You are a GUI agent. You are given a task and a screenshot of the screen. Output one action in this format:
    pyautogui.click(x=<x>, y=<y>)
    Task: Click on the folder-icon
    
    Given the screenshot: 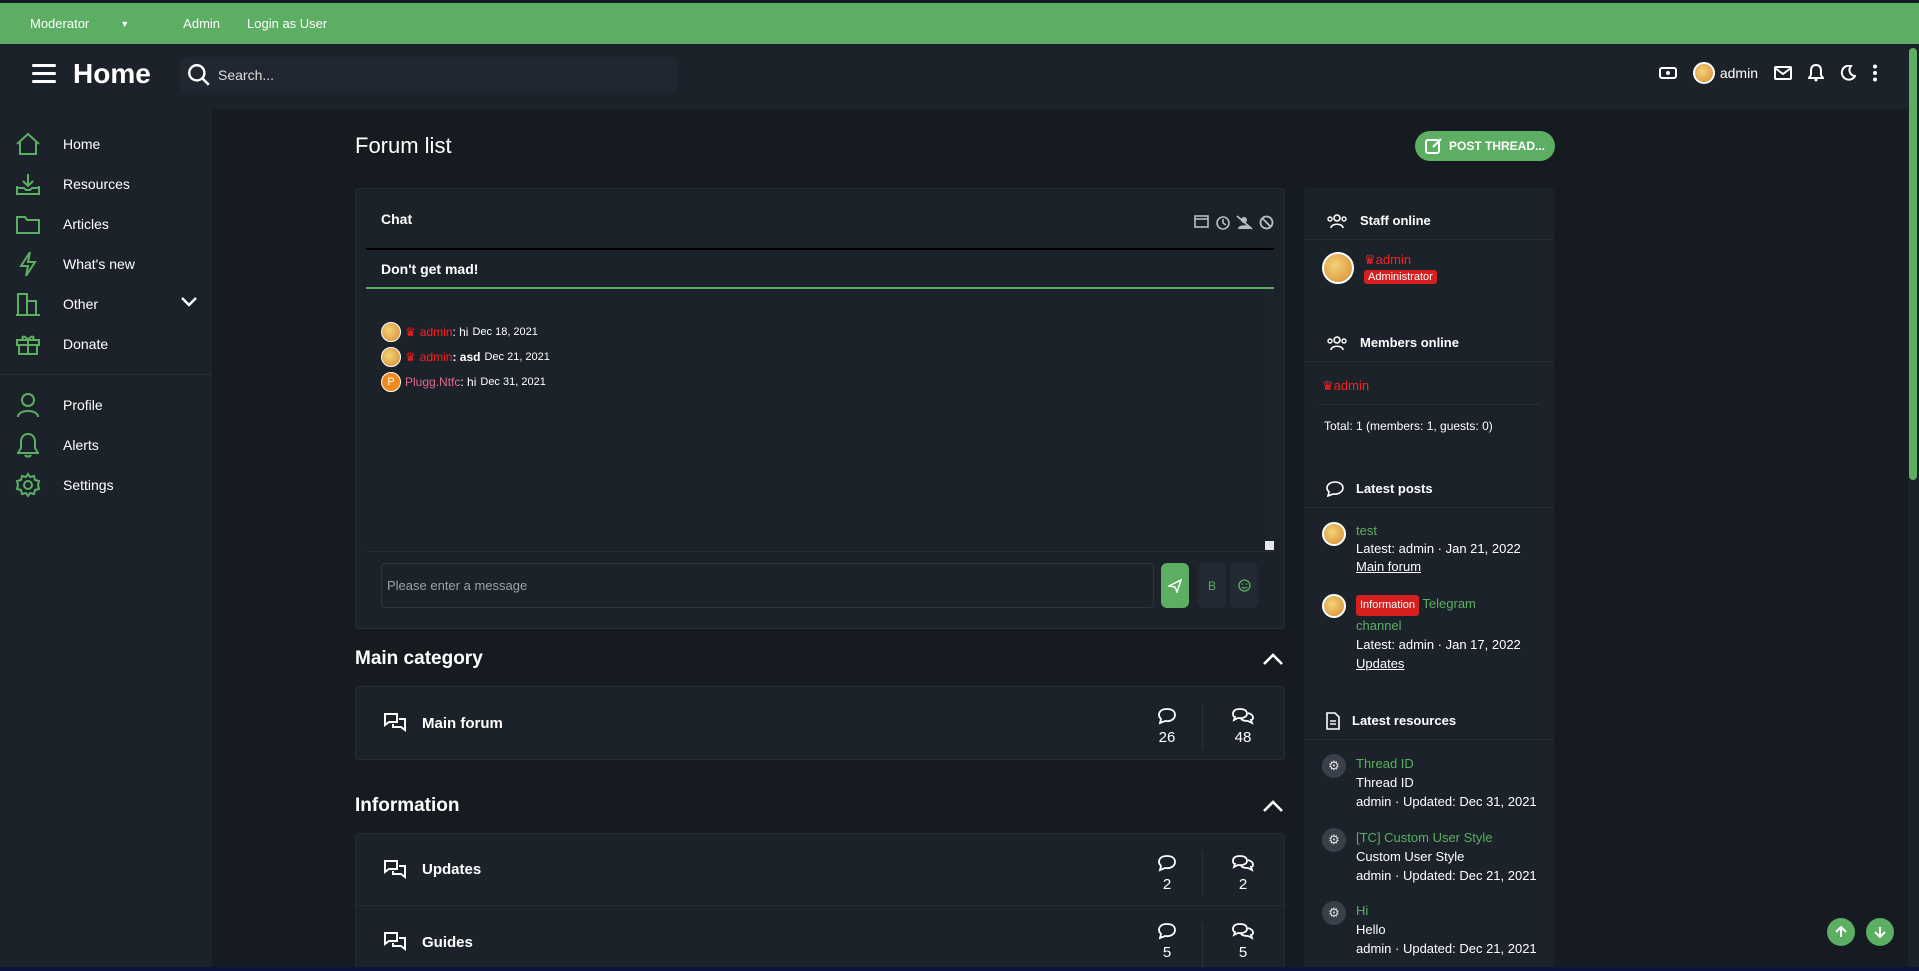 What is the action you would take?
    pyautogui.click(x=28, y=224)
    